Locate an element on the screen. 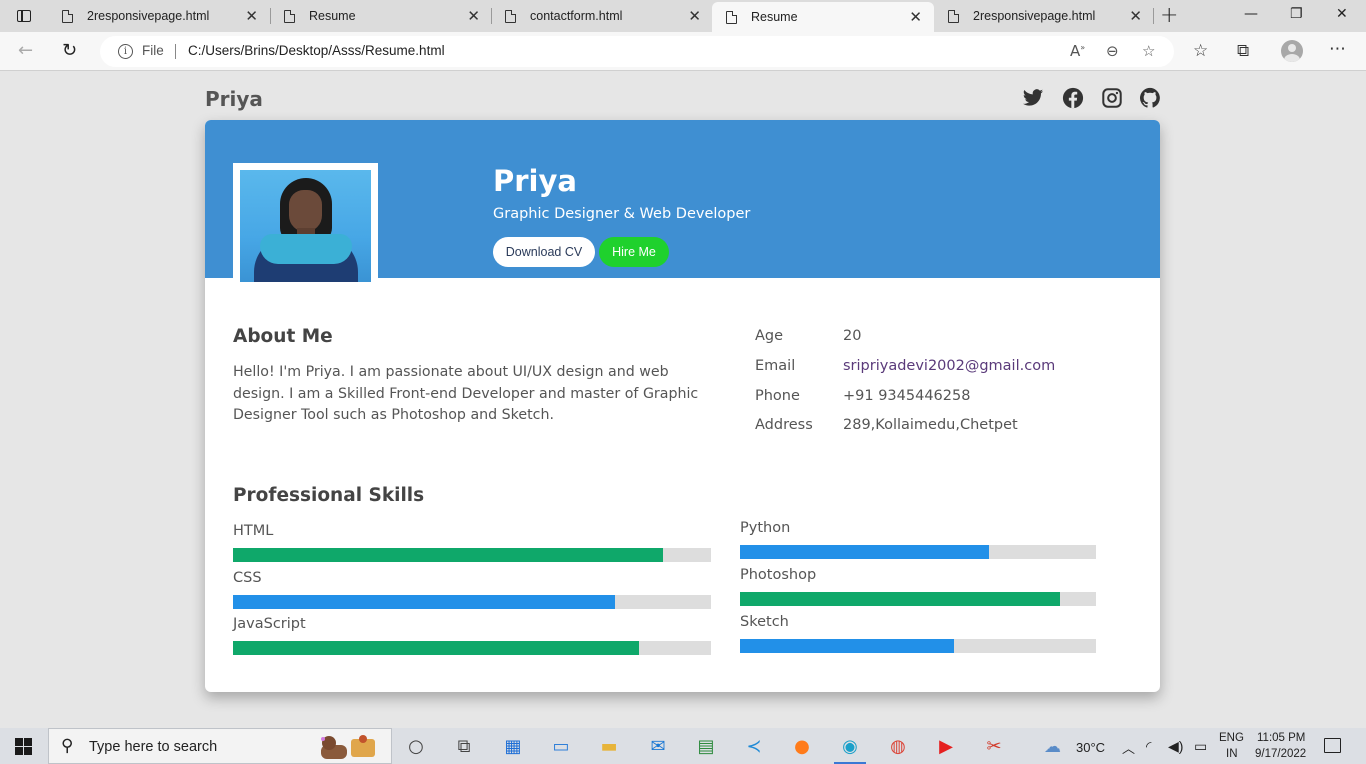 The image size is (1366, 764). read-aloud-icon: A» is located at coordinates (1077, 51).